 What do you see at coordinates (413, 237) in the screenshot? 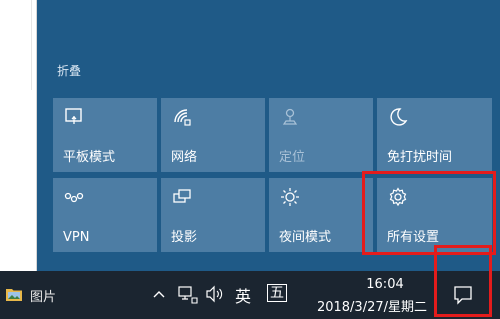
I see `tile-label: 所有设置` at bounding box center [413, 237].